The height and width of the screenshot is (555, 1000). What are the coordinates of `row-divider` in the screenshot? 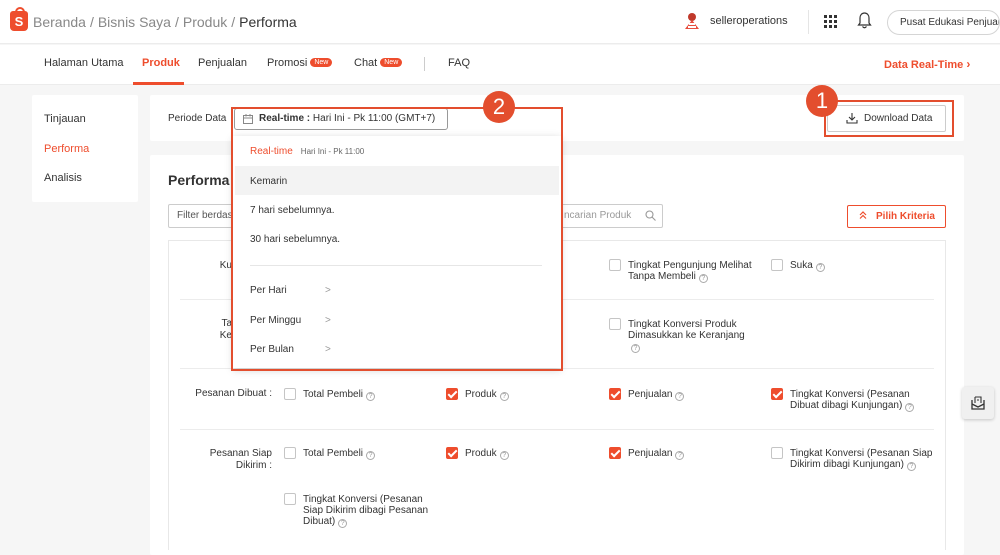 It's located at (557, 429).